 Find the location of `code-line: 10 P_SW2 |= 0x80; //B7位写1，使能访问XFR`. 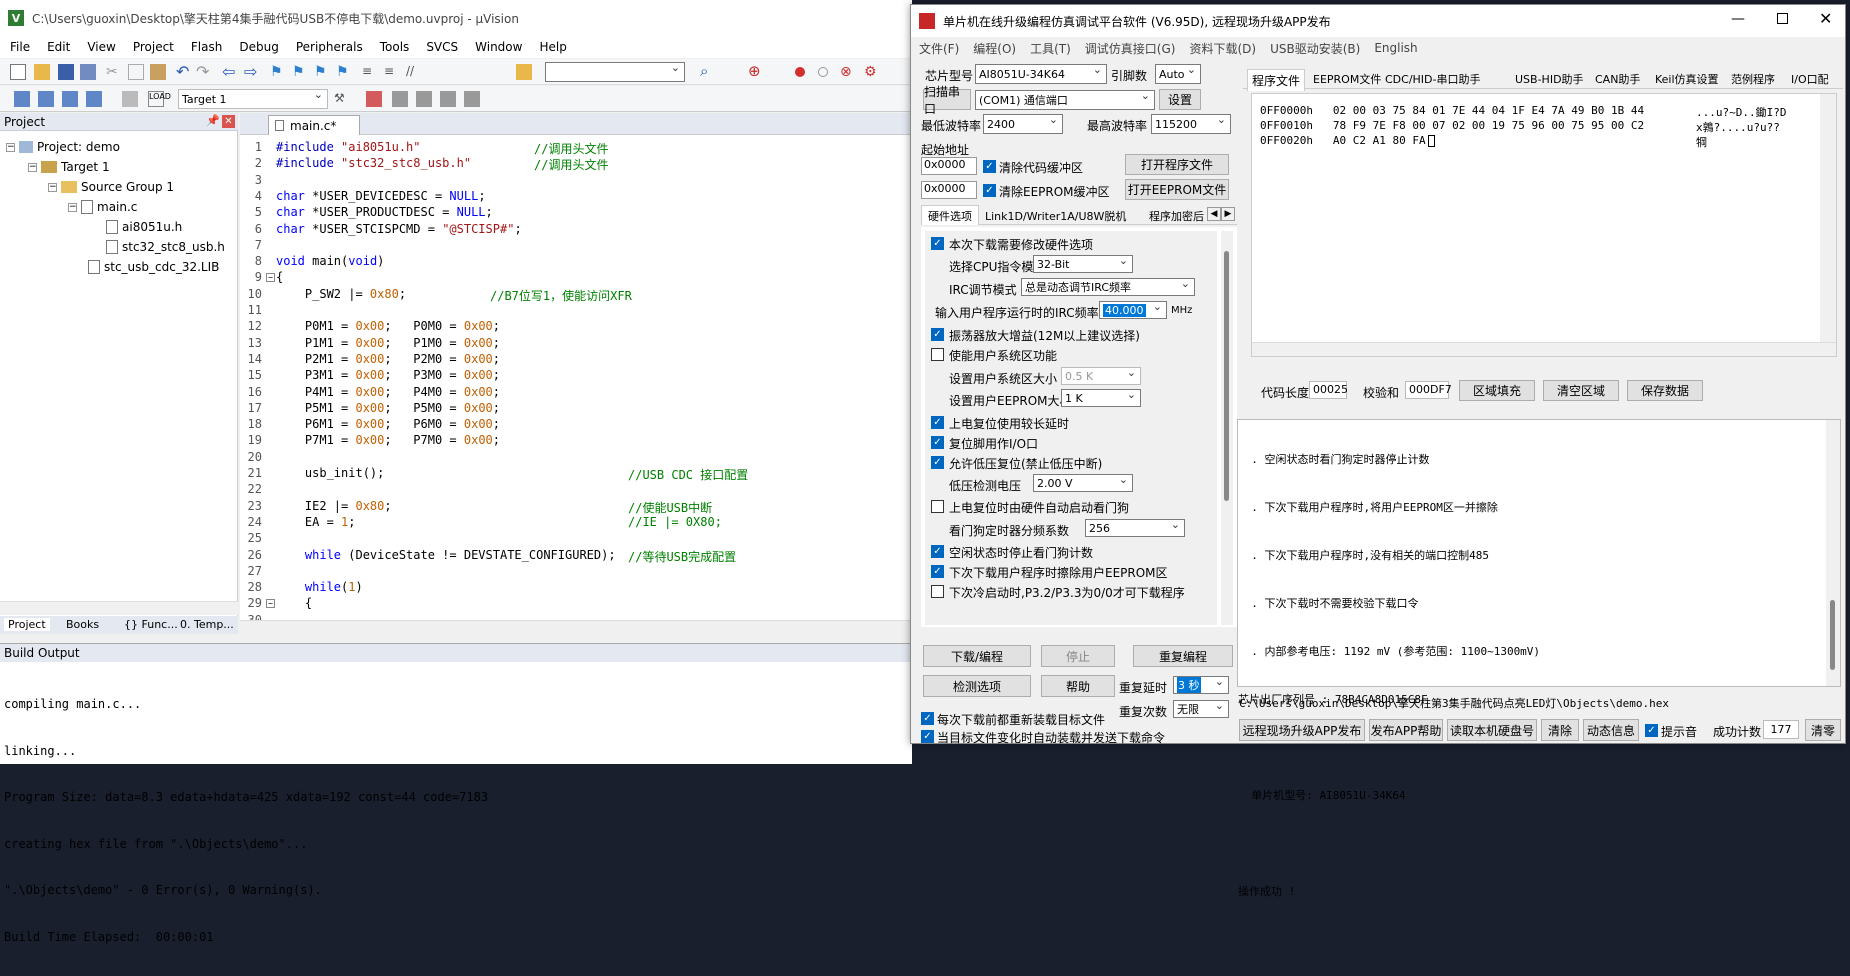

code-line: 10 P_SW2 |= 0x80; //B7位写1，使能访问XFR is located at coordinates (575, 295).